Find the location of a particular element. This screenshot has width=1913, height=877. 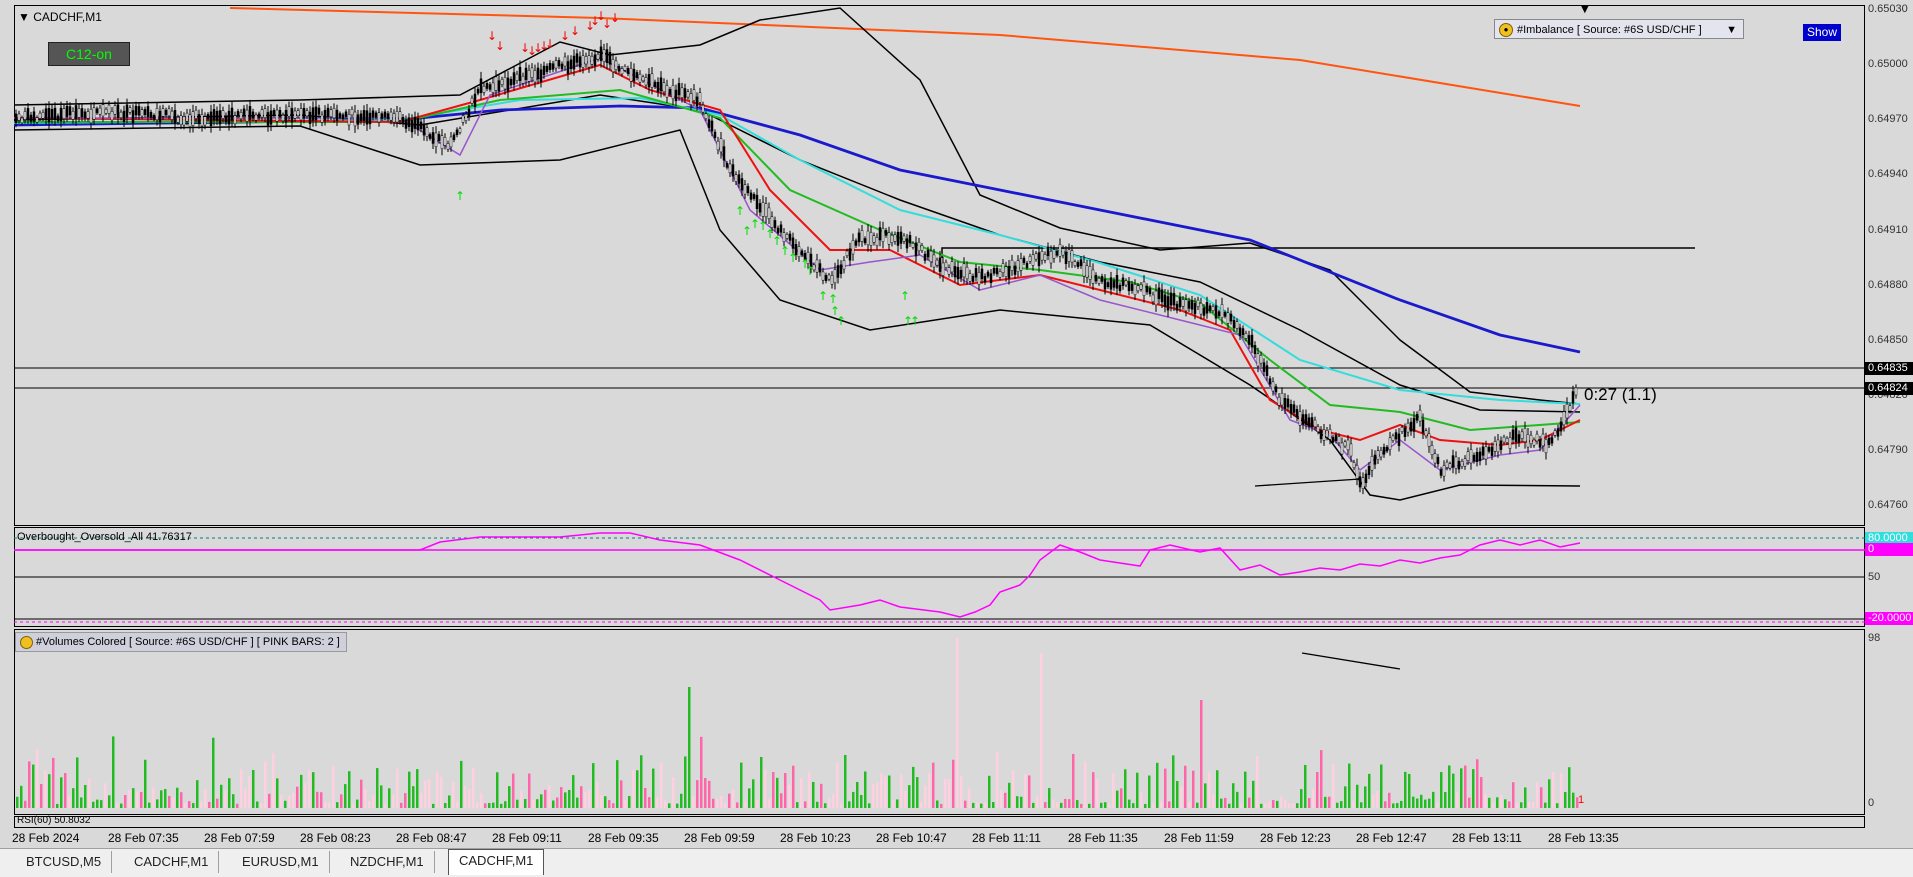

tab-1: CADCHF,M1 is located at coordinates (172, 862).